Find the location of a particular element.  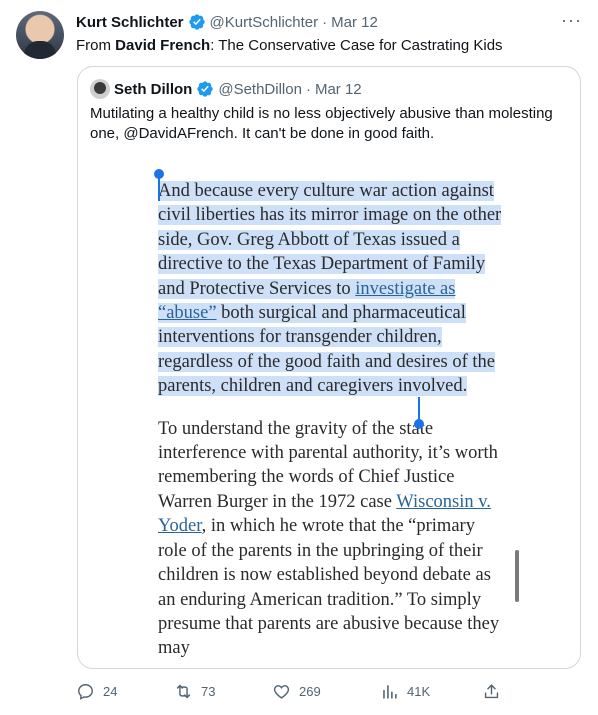

retweet-icon is located at coordinates (183, 691).